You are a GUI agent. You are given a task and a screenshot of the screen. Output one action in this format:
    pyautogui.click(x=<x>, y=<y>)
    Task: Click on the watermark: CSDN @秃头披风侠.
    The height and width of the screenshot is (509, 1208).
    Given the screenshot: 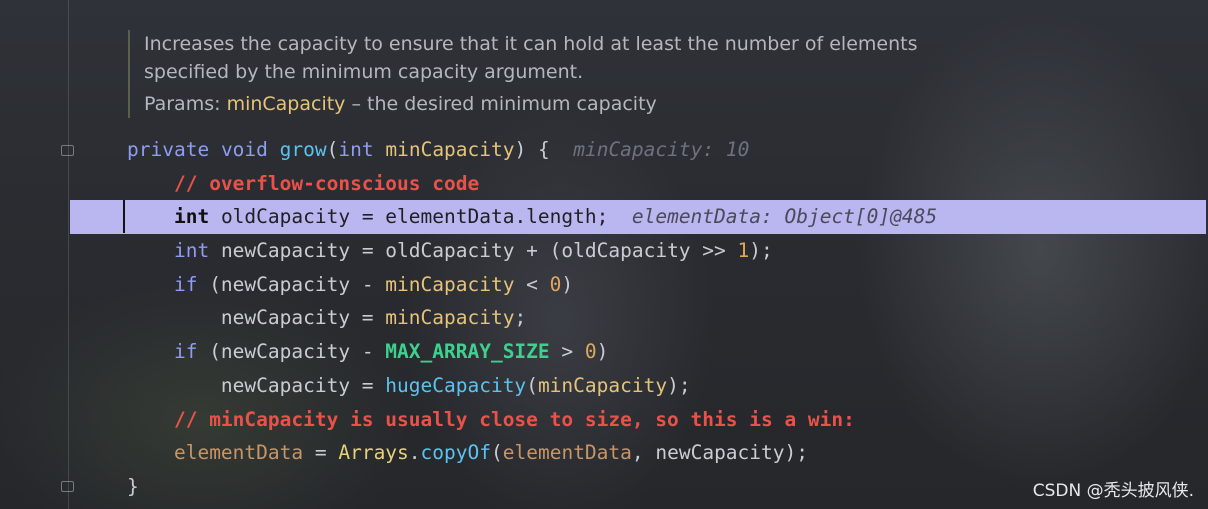 What is the action you would take?
    pyautogui.click(x=1113, y=491)
    